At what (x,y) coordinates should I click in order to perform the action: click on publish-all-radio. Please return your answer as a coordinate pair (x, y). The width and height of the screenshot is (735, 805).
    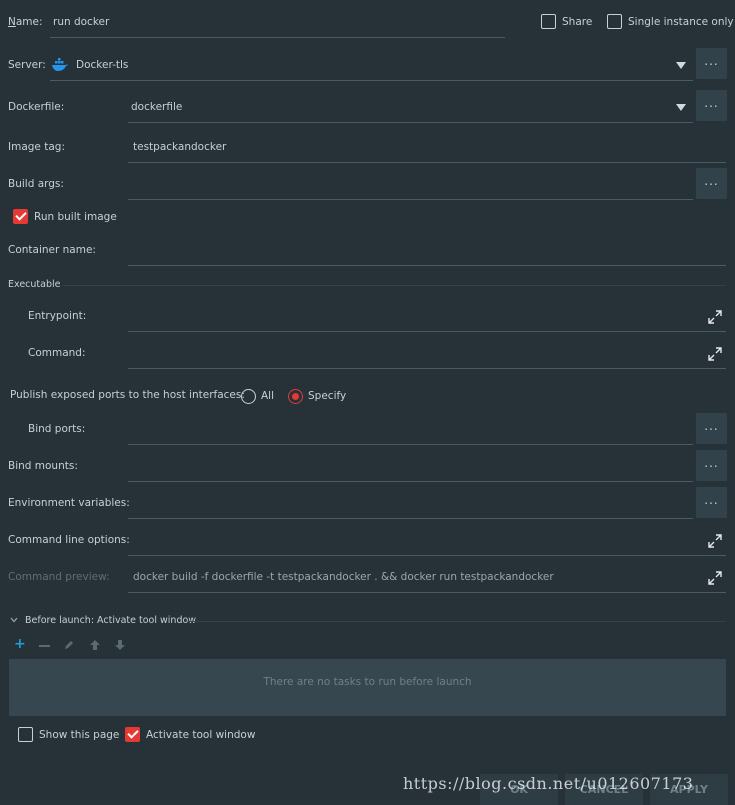
    Looking at the image, I should click on (248, 396).